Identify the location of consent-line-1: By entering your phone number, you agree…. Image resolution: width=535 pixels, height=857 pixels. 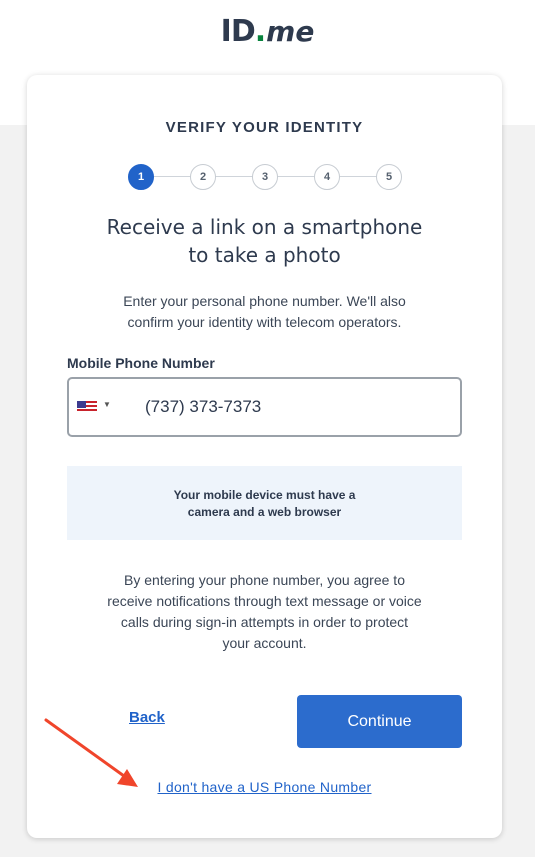
(264, 580).